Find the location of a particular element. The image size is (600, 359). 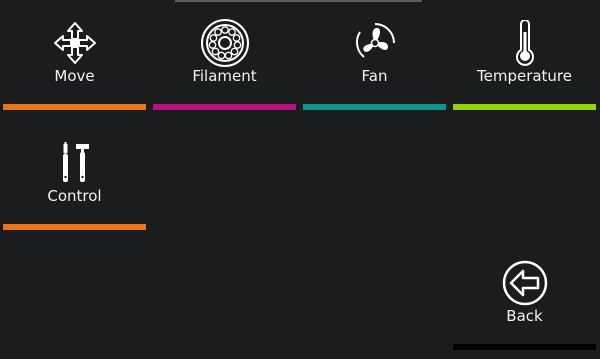

back-arrow-icon is located at coordinates (524, 283).